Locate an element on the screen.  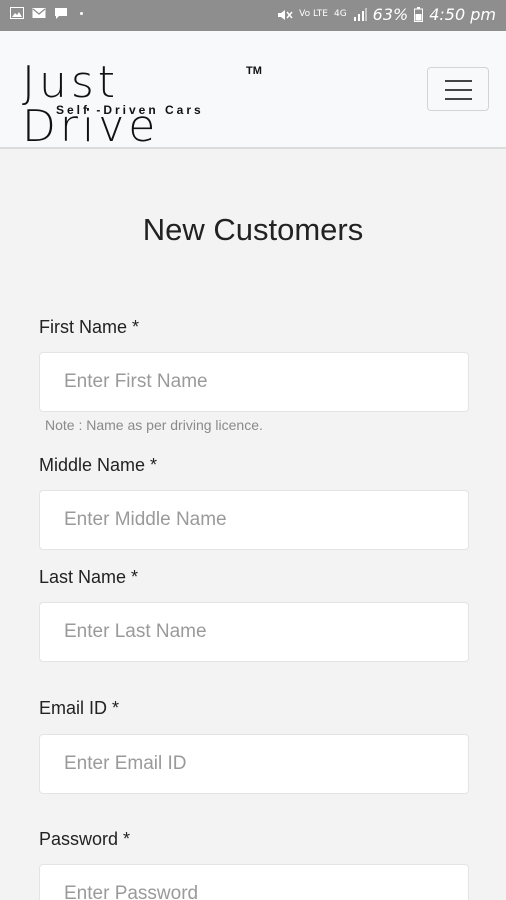
battery-icon is located at coordinates (419, 14).